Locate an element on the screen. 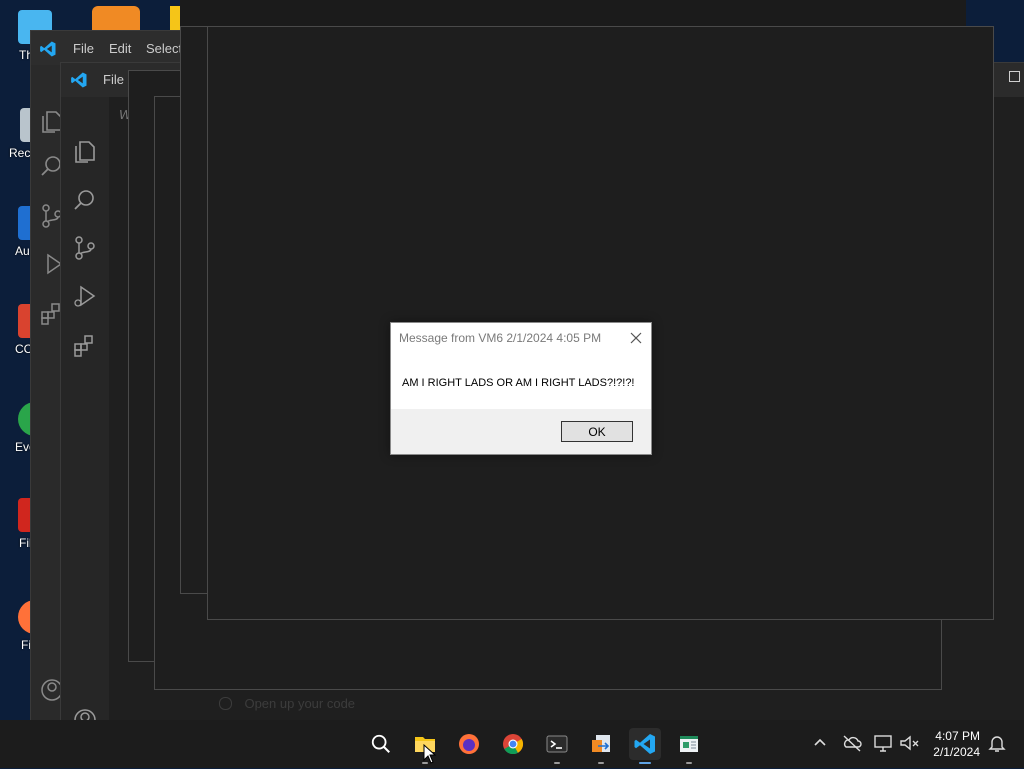  clock-time: 4:07 PM is located at coordinates (957, 736).